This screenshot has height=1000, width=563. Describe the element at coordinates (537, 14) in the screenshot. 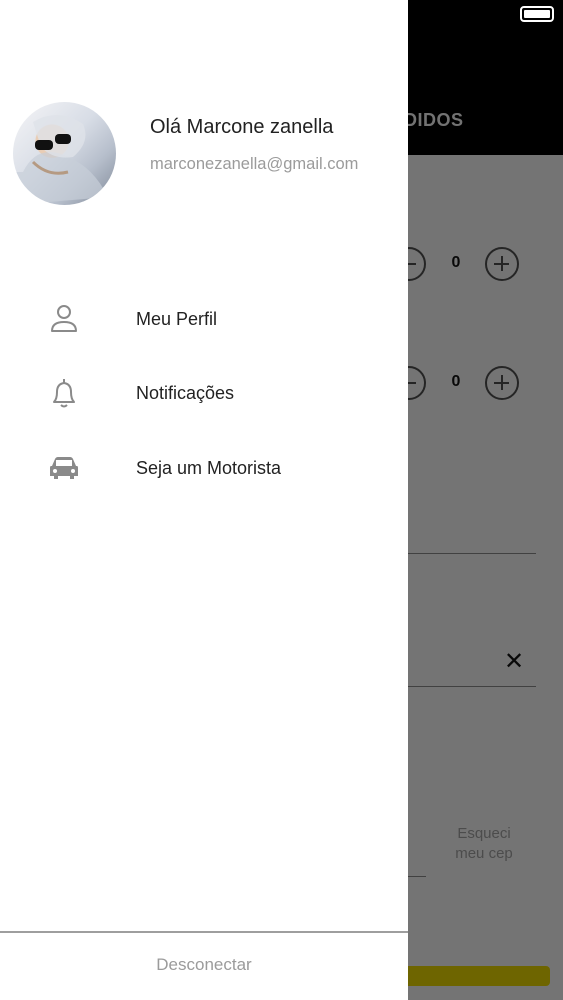

I see `battery-full-icon` at that location.